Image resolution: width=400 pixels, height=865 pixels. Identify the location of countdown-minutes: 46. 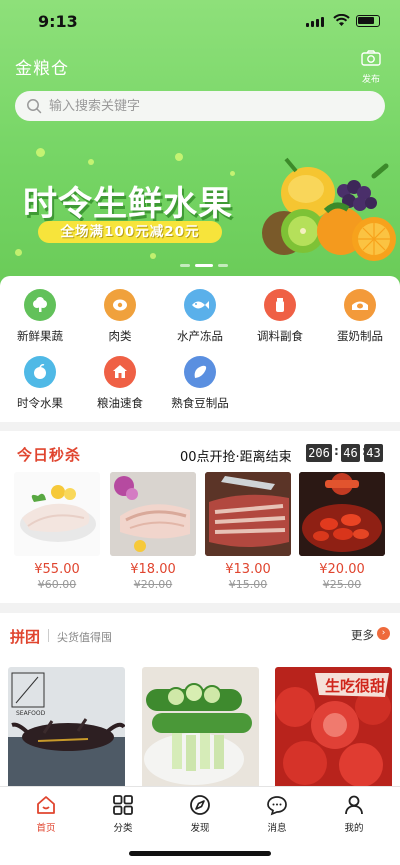
(350, 453).